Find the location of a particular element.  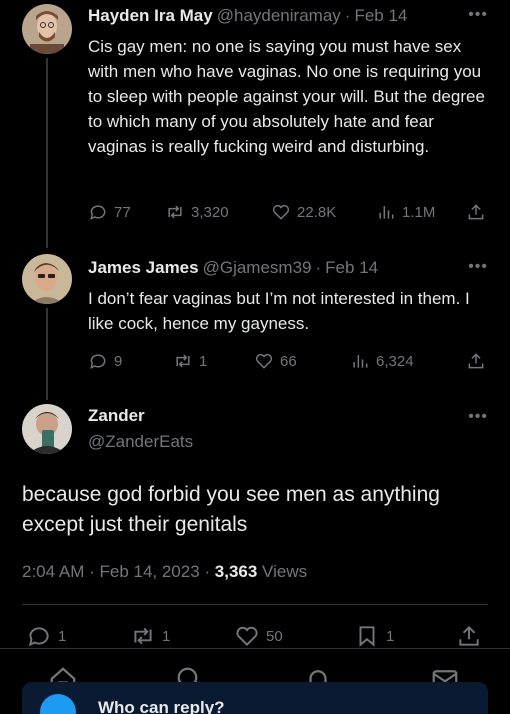

tweet-header: Hayden Ira May @haydeniramay · Feb 14 is located at coordinates (247, 16).